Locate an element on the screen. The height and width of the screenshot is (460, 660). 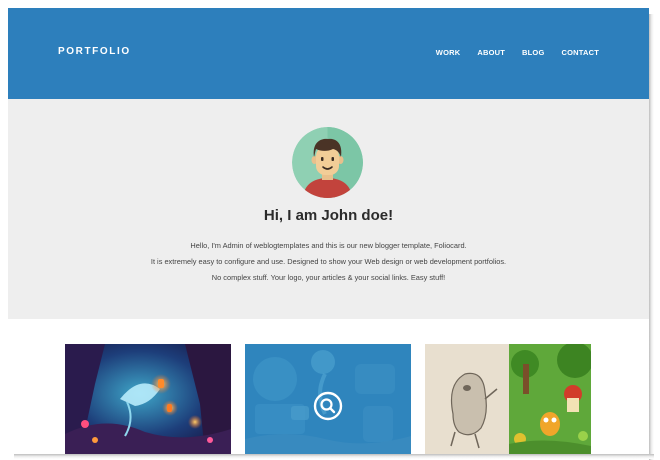
nav-about: ABOUT is located at coordinates (491, 52).